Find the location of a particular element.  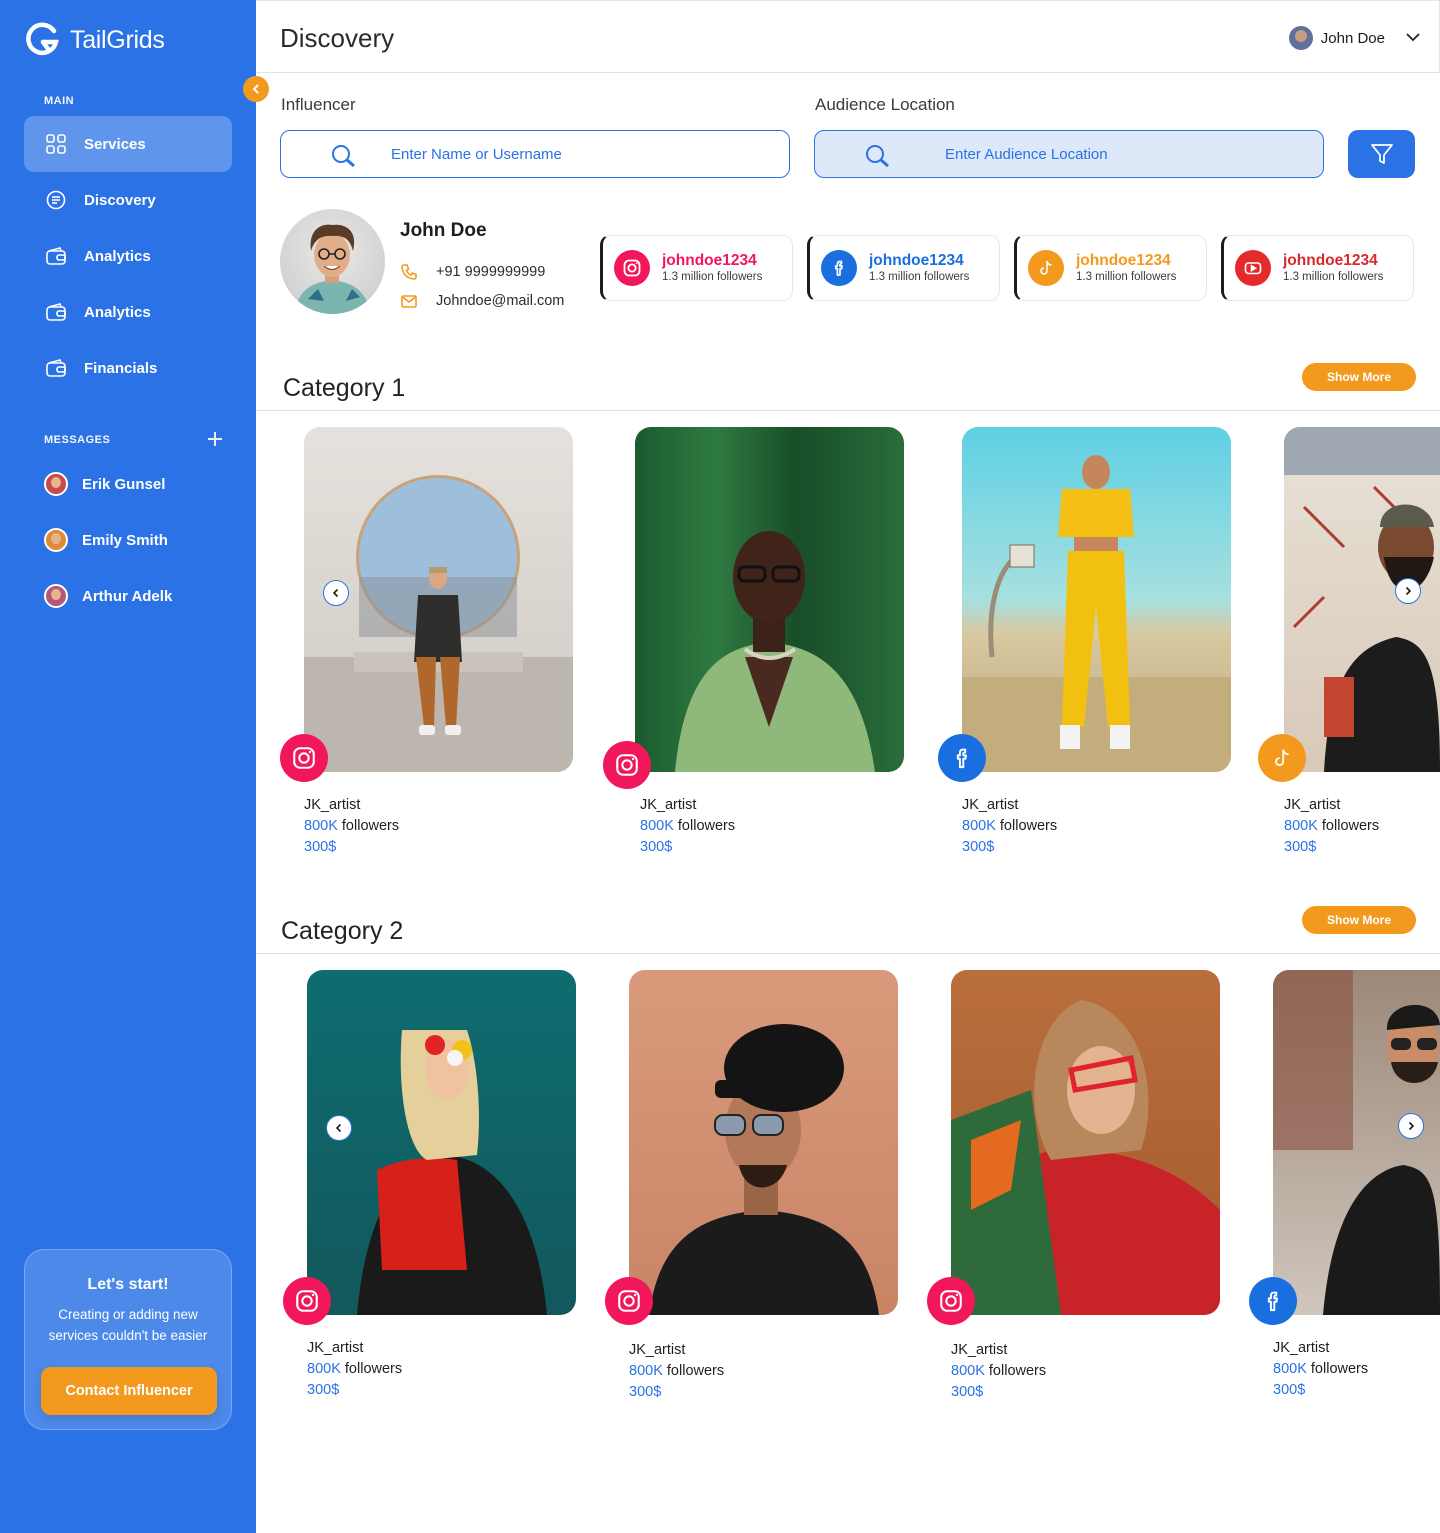

social-card-facebook: johndoe1234 1.3 million followers is located at coordinates (903, 268).